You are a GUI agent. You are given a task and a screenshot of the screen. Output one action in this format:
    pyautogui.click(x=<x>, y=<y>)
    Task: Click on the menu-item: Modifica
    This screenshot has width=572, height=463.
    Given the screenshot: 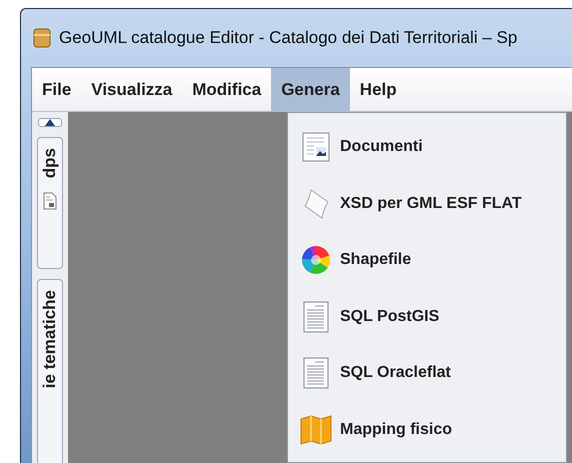 What is the action you would take?
    pyautogui.click(x=227, y=89)
    